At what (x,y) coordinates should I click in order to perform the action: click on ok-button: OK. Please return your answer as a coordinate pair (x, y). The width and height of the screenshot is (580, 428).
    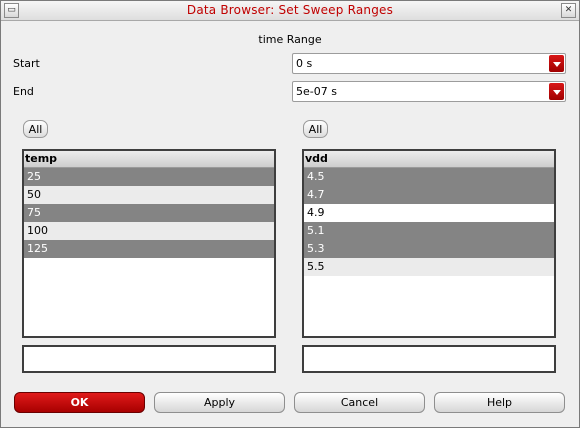
    Looking at the image, I should click on (79, 402).